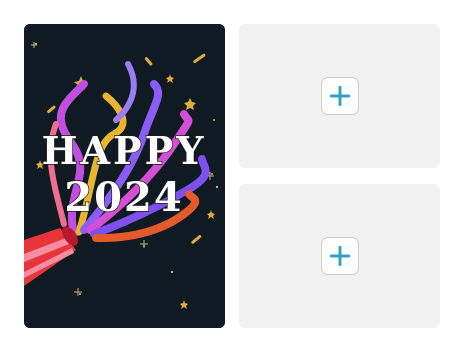 The height and width of the screenshot is (352, 464). I want to click on greeting-line1: HAPPY, so click(124, 150).